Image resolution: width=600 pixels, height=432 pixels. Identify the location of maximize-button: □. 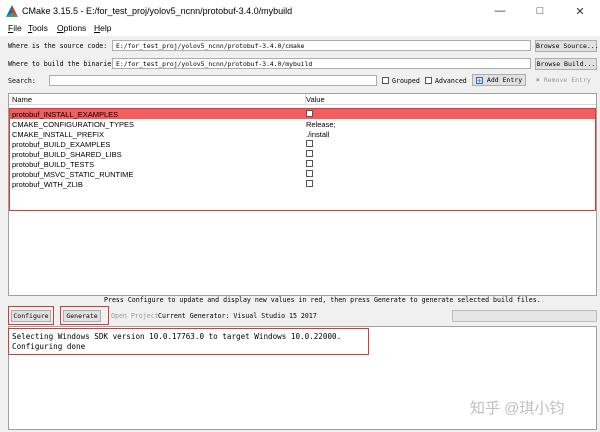
(540, 11).